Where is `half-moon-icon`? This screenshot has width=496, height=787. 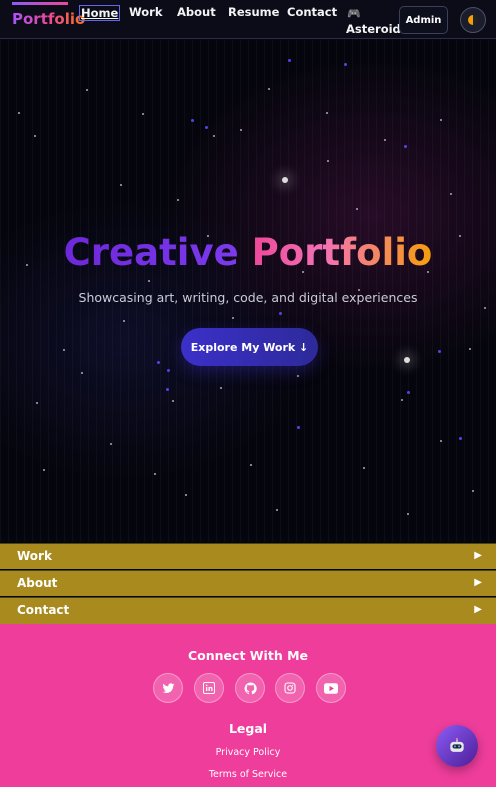 half-moon-icon is located at coordinates (473, 20).